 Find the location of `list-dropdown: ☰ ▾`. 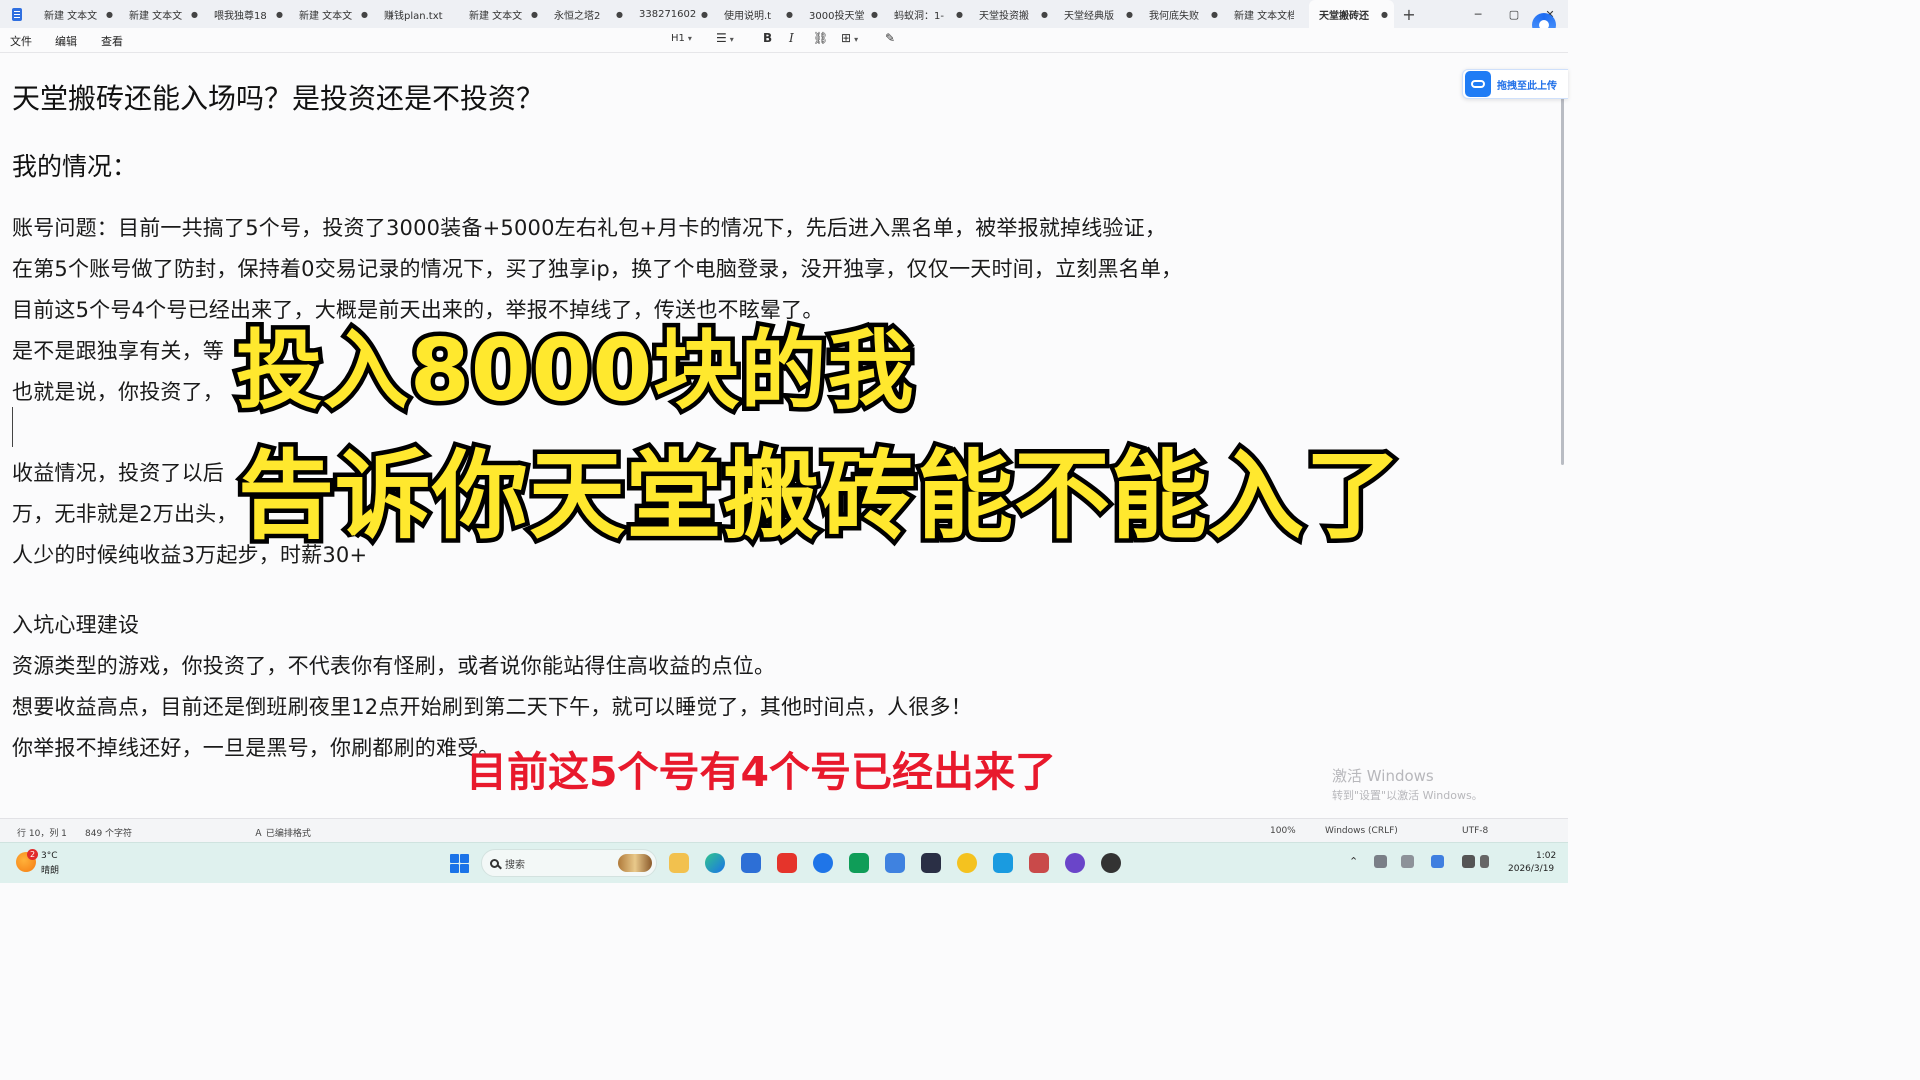

list-dropdown: ☰ ▾ is located at coordinates (725, 38).